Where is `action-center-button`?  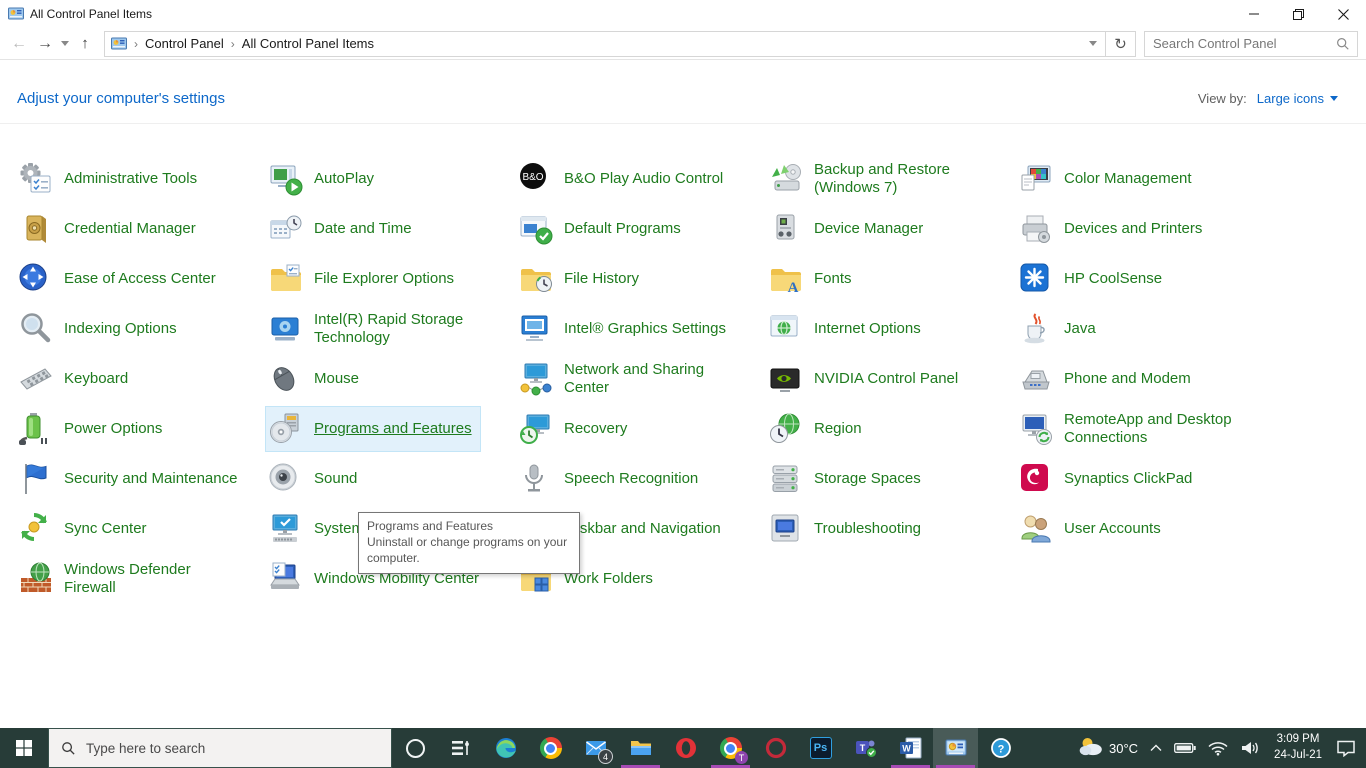
action-center-button is located at coordinates (1346, 748).